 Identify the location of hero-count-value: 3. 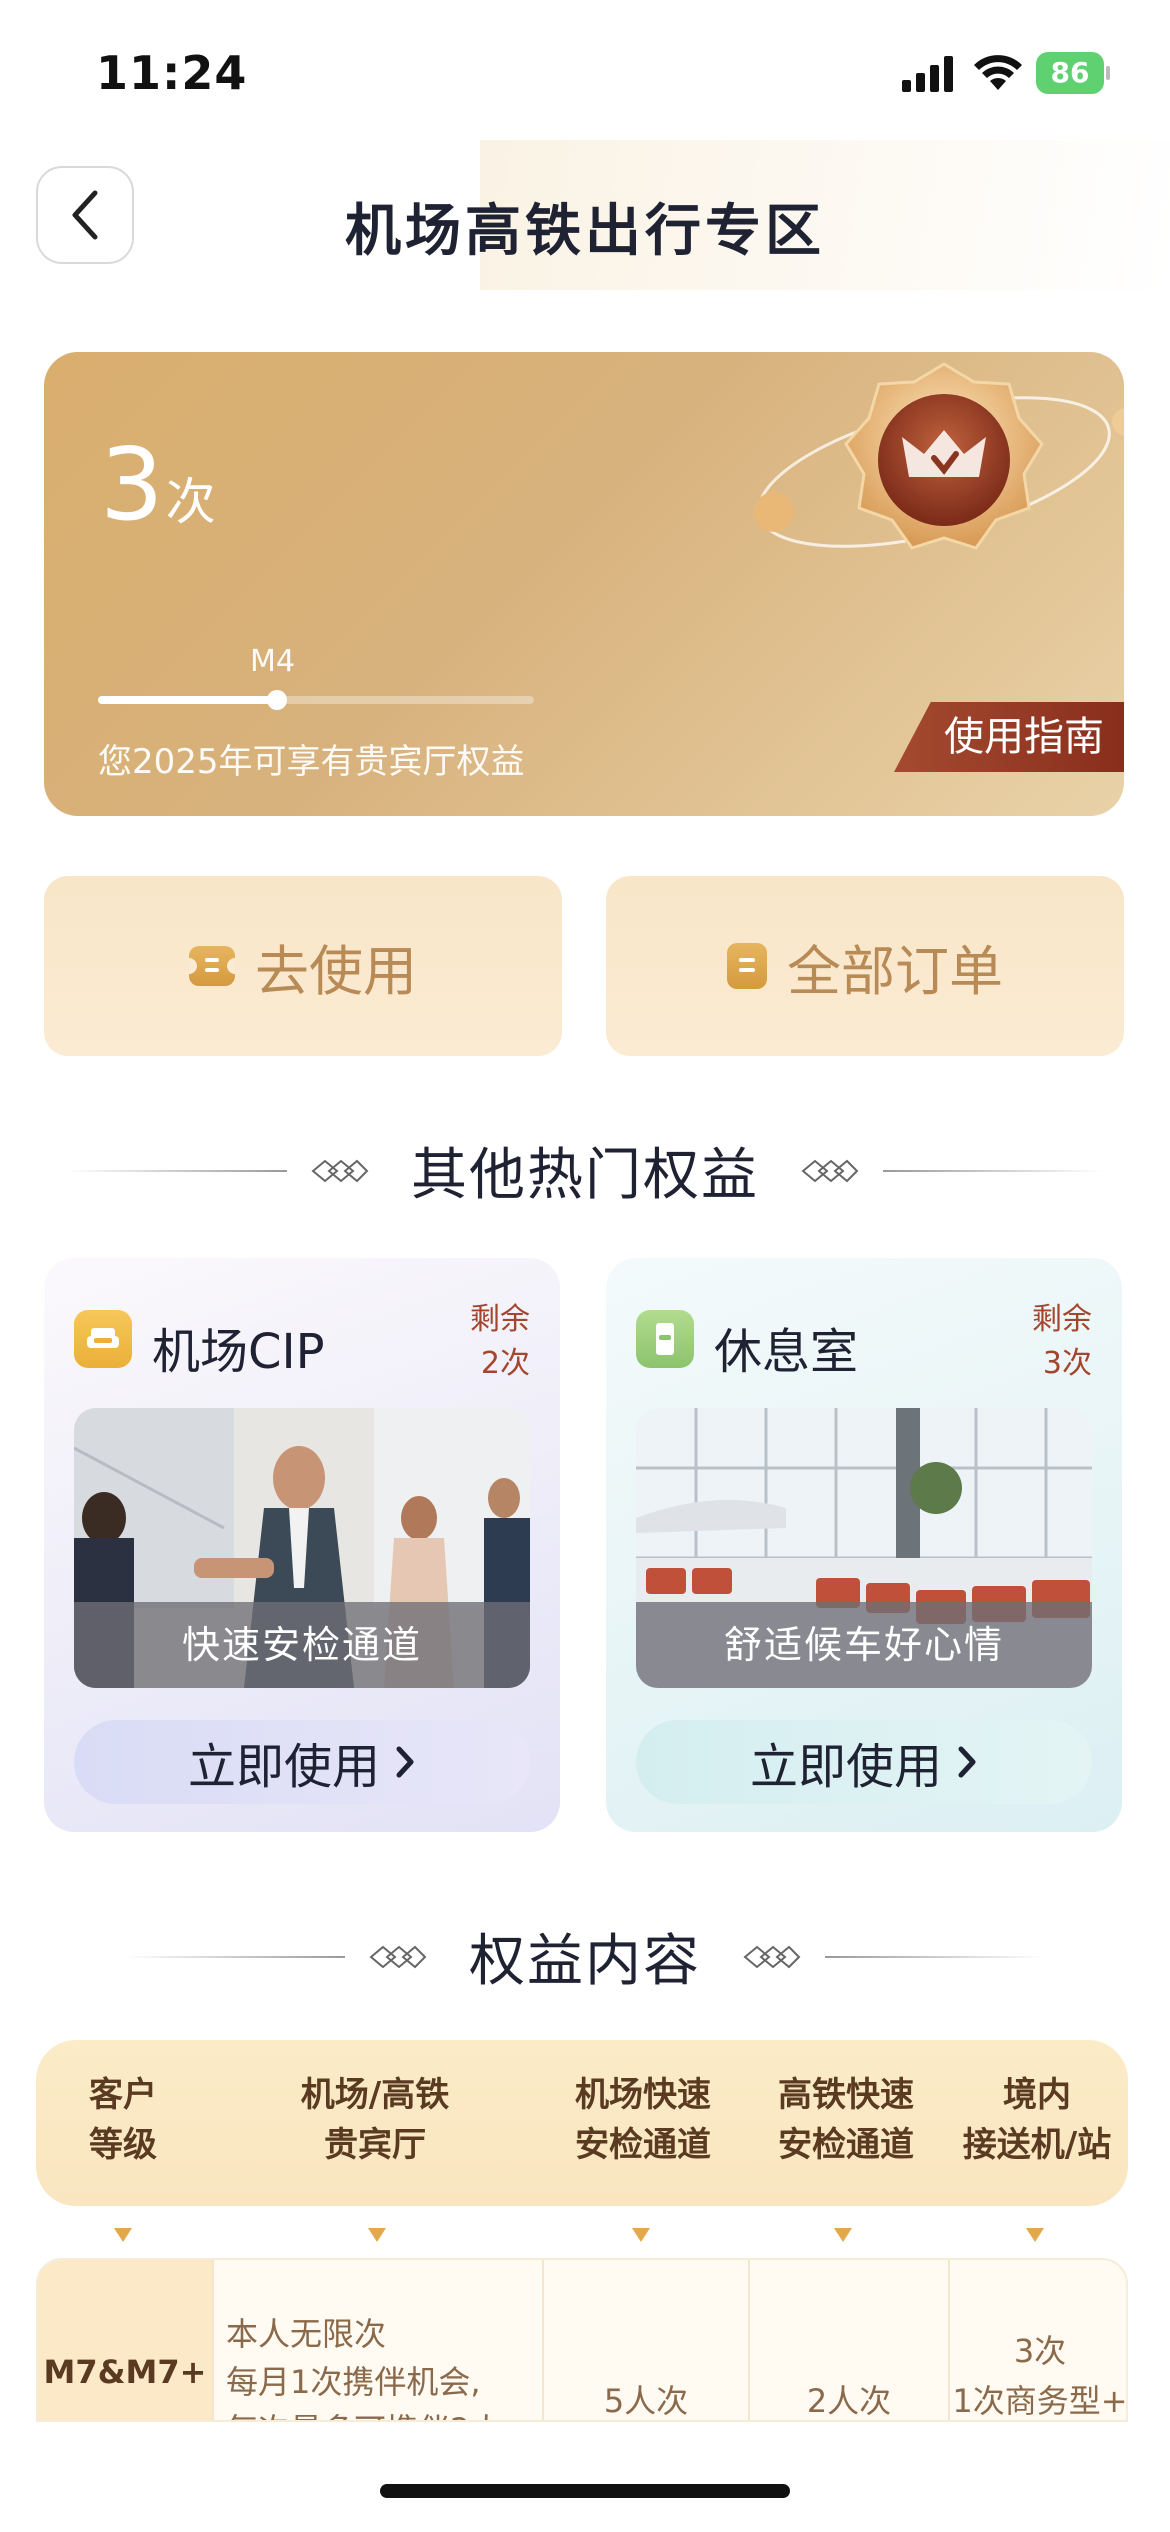
(132, 484).